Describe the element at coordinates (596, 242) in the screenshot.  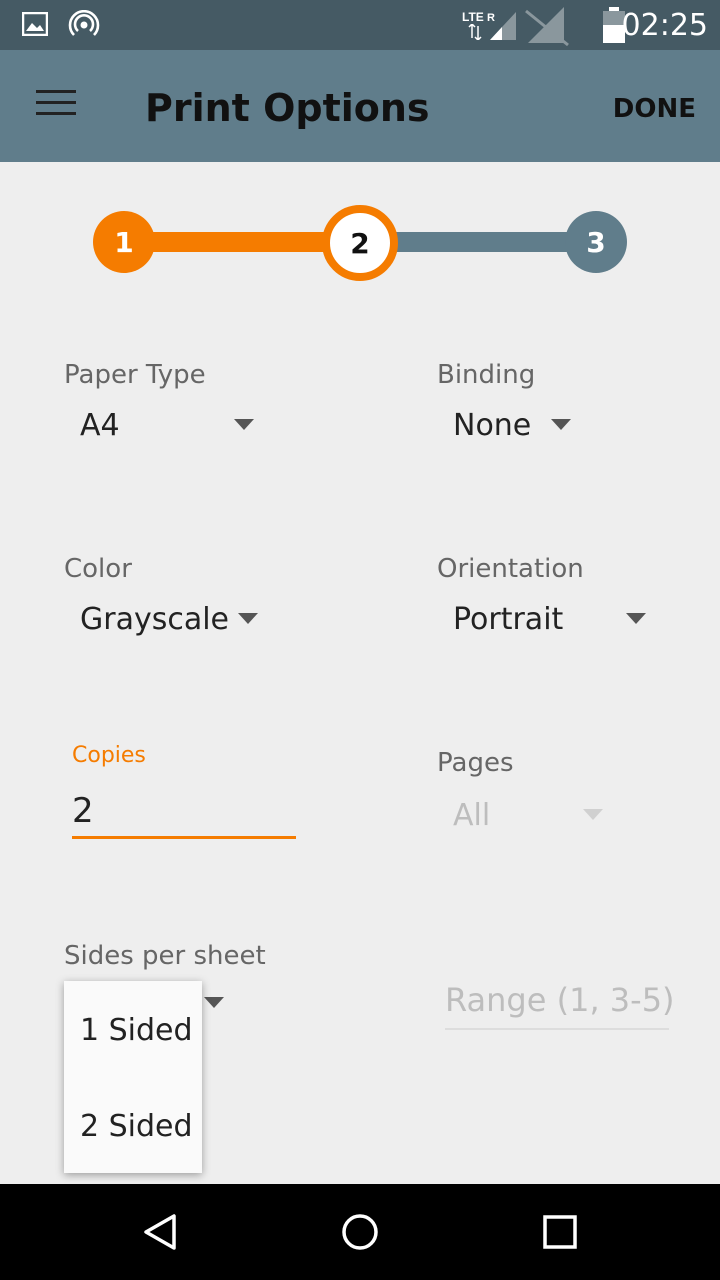
I see `step-3: 3` at that location.